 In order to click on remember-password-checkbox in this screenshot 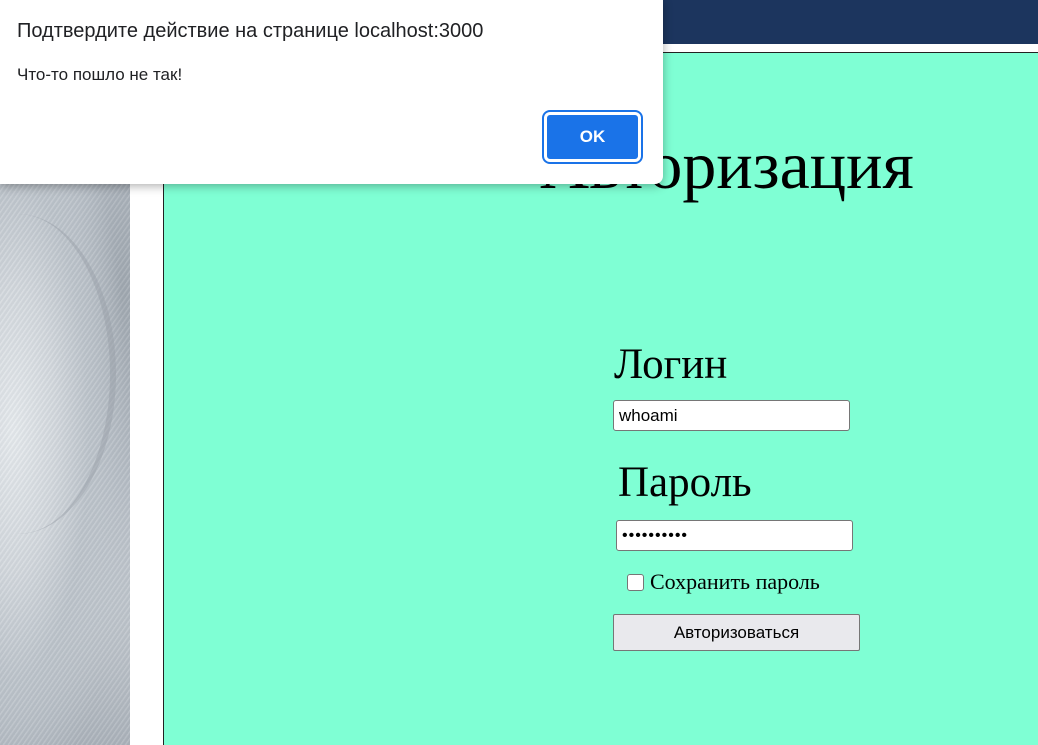, I will do `click(635, 582)`.